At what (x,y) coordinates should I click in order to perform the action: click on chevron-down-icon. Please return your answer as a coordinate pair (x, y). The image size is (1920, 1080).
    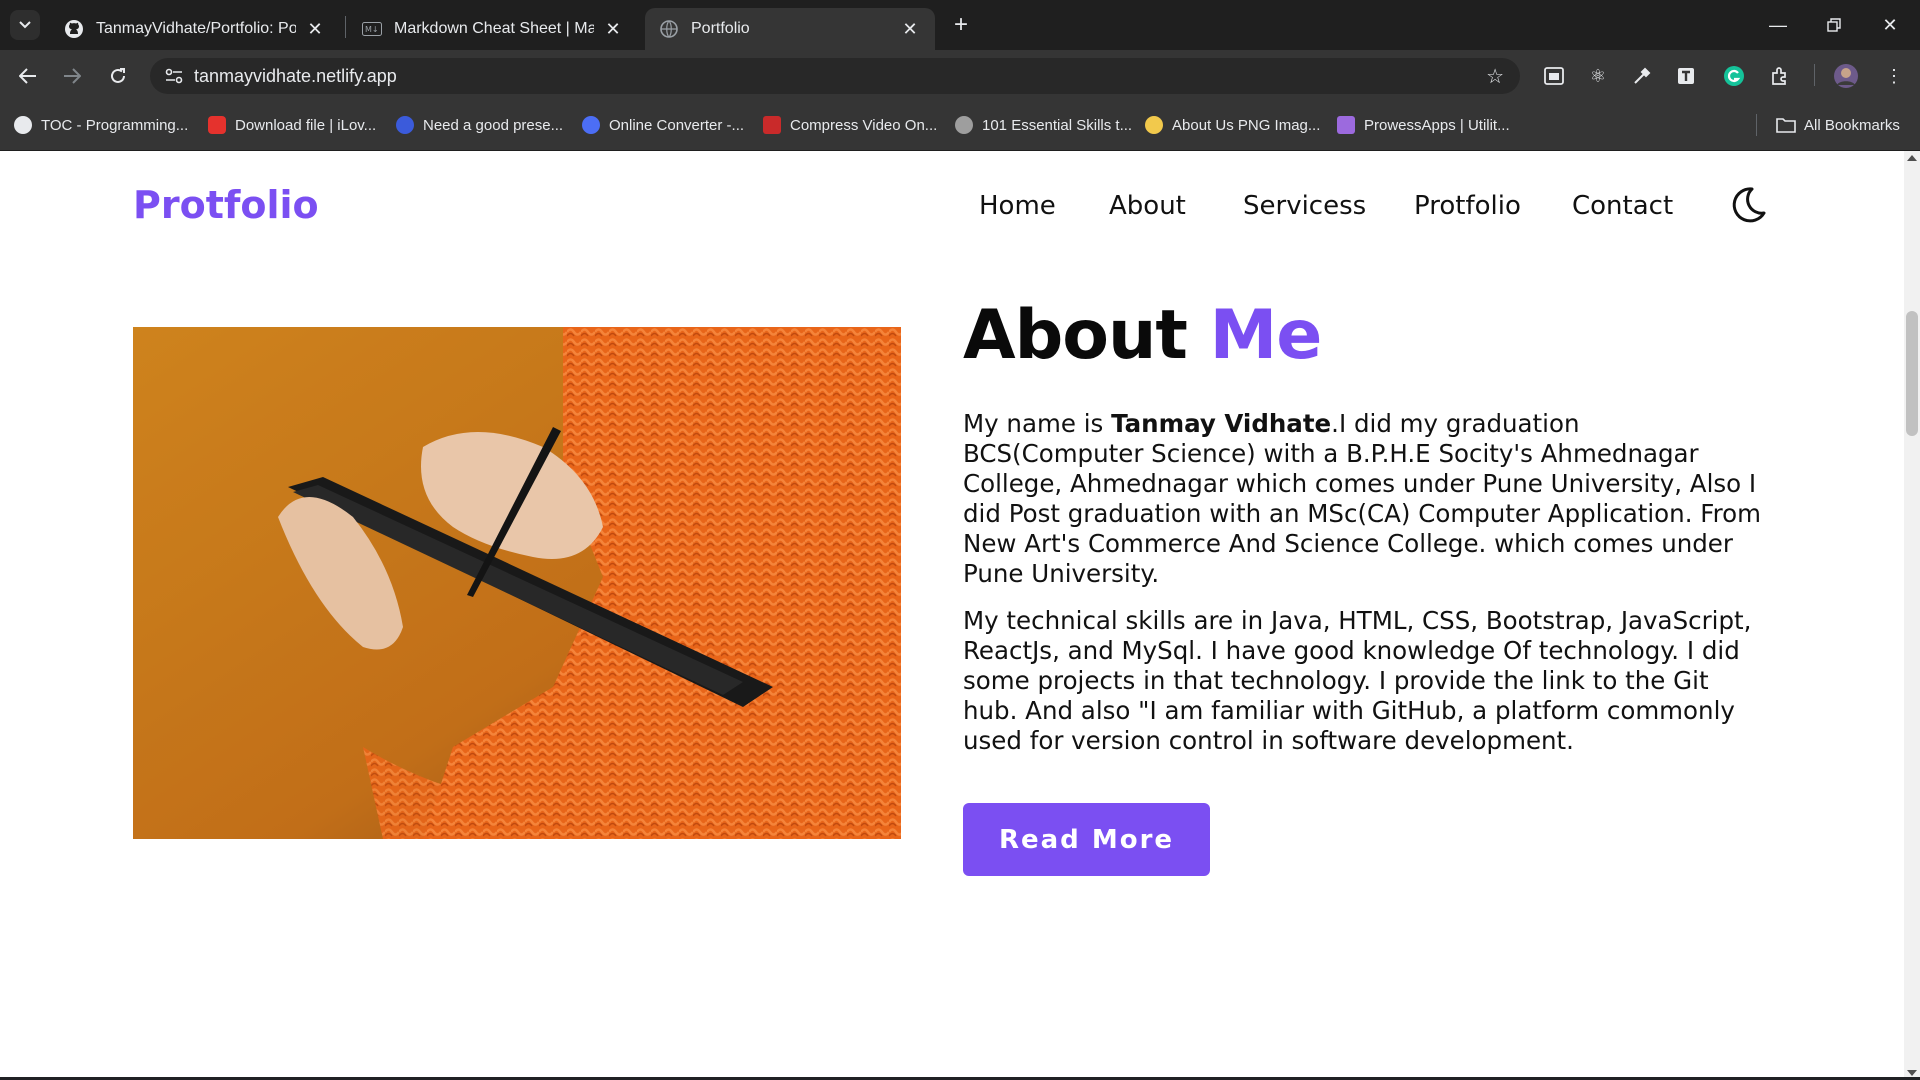
    Looking at the image, I should click on (25, 25).